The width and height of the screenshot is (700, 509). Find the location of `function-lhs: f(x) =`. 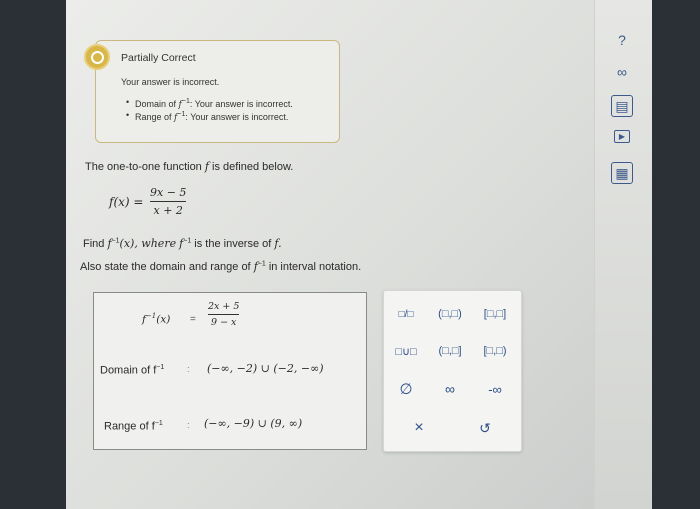

function-lhs: f(x) = is located at coordinates (126, 202).